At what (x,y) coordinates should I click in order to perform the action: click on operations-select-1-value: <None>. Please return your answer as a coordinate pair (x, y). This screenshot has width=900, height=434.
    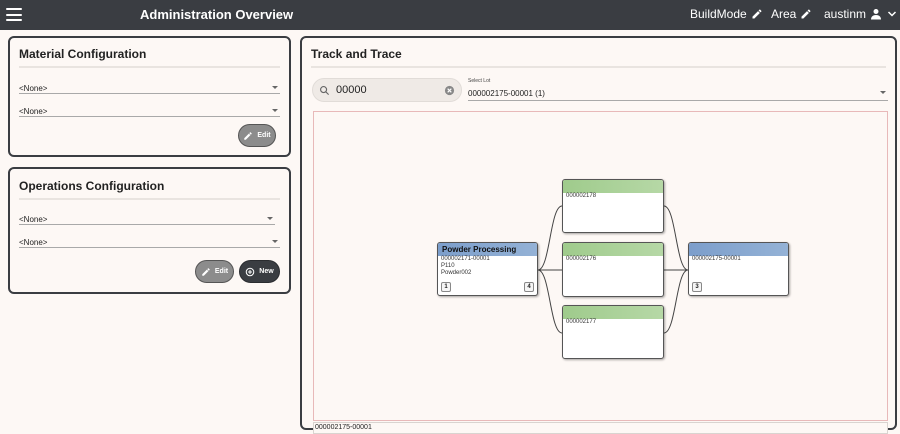
    Looking at the image, I should click on (33, 219).